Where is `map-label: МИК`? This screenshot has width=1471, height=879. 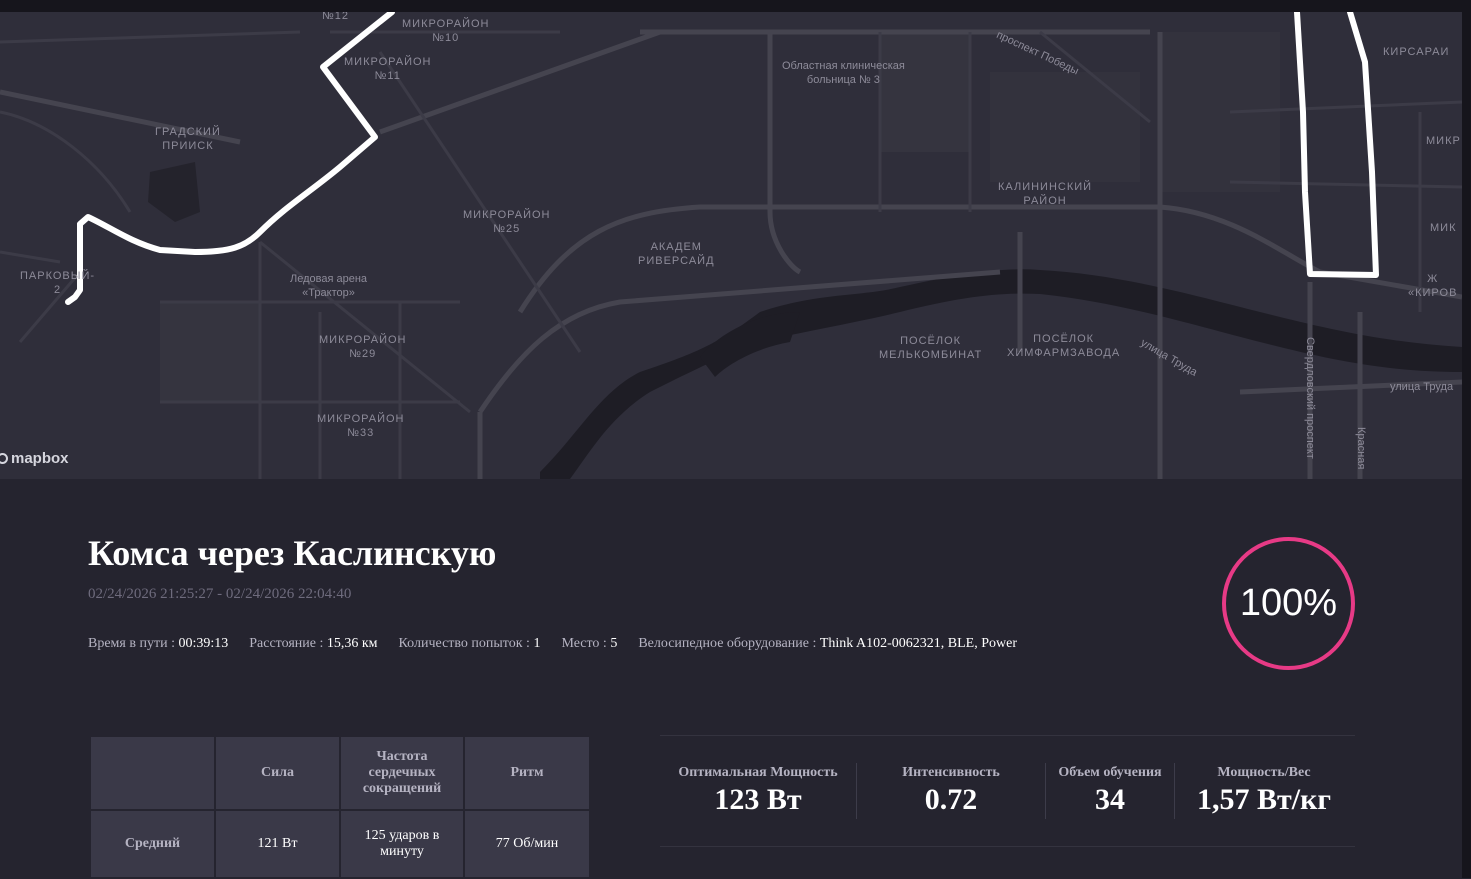 map-label: МИК is located at coordinates (1443, 228).